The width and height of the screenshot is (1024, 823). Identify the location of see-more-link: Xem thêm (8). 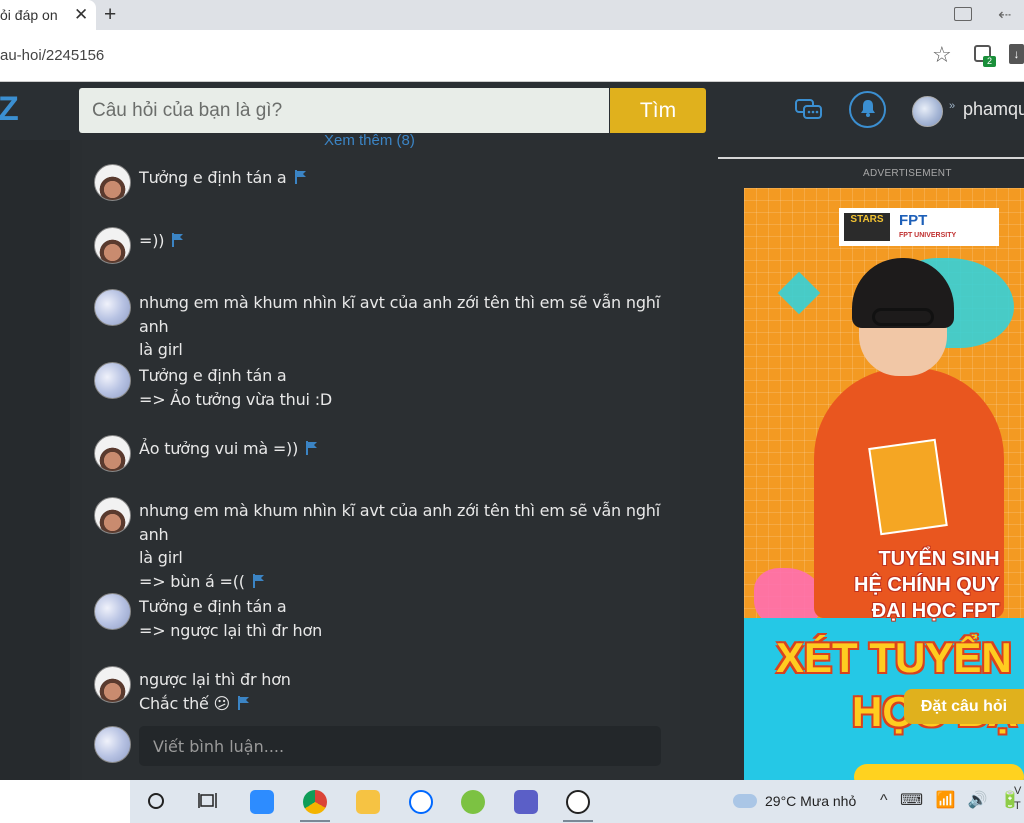
(369, 140).